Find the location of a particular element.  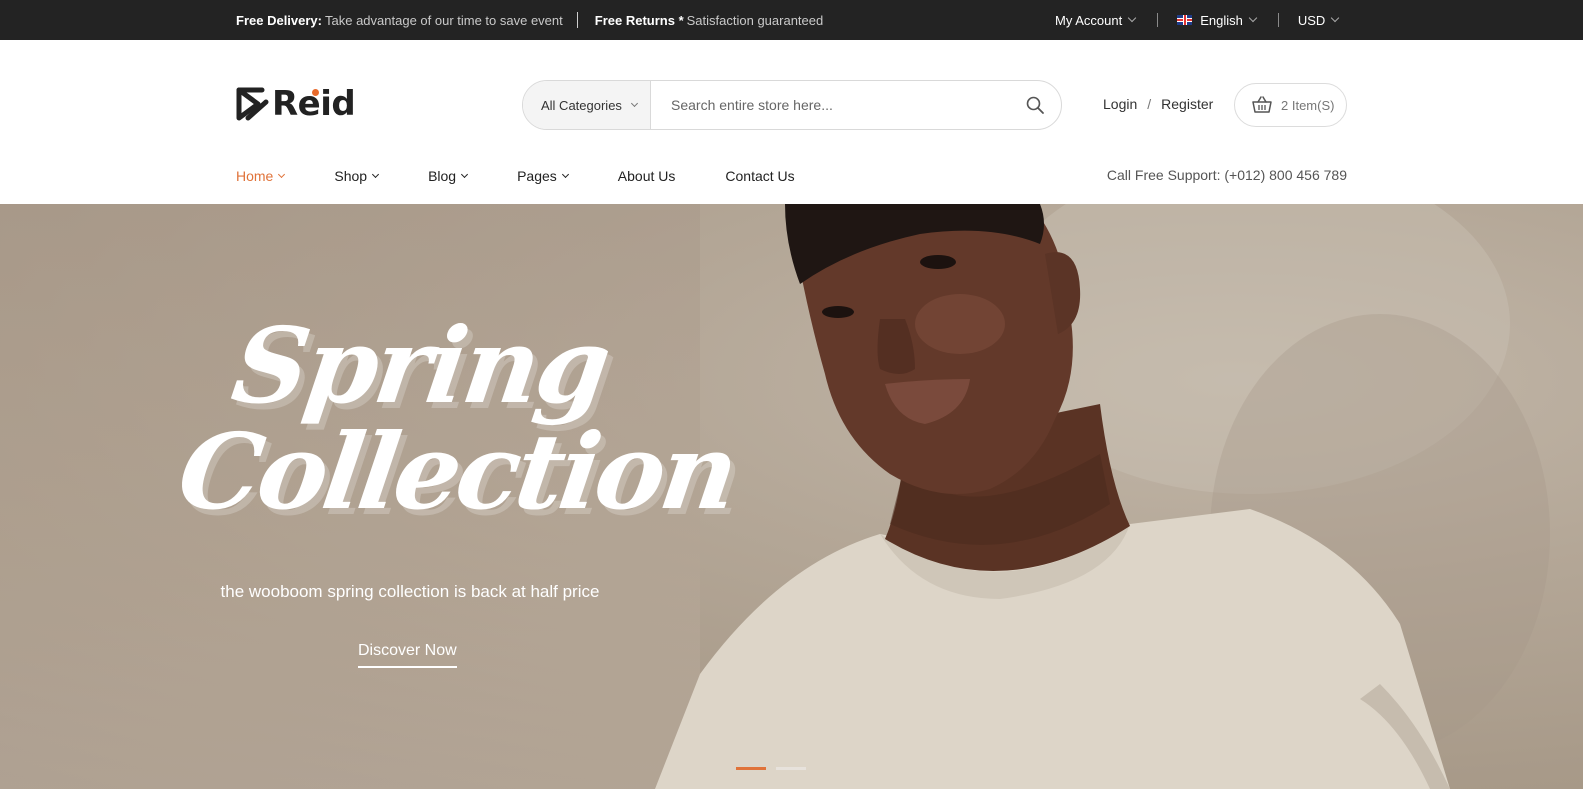

nav-item-label: Contact Us is located at coordinates (760, 176).